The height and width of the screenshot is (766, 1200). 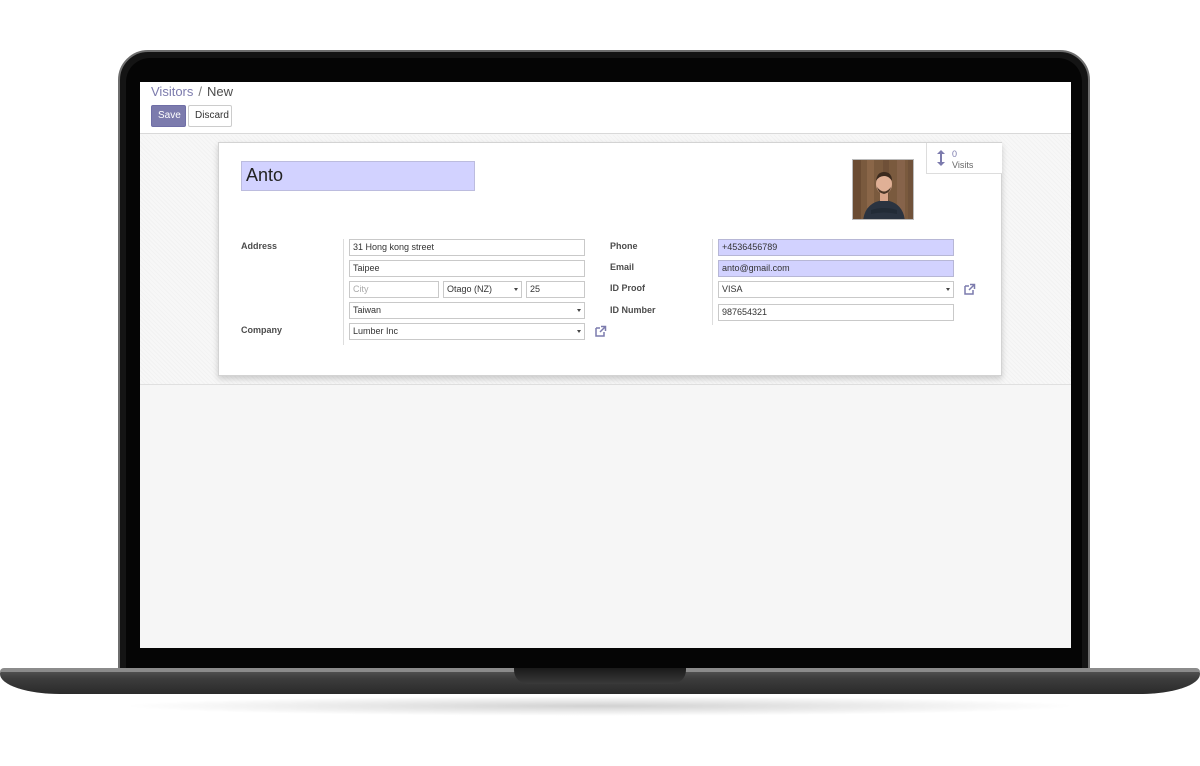 What do you see at coordinates (964, 158) in the screenshot?
I see `visits-smart-button: 0 Visits` at bounding box center [964, 158].